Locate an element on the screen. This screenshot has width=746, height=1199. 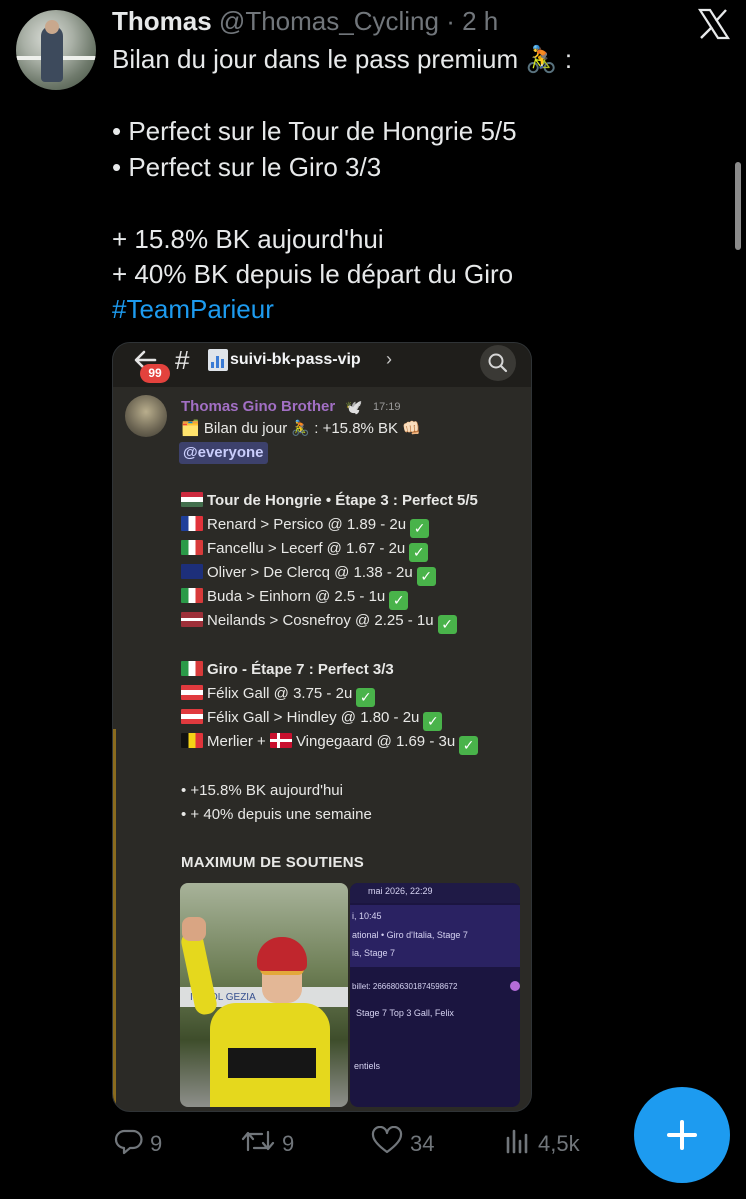
hongrie-bet-3-text: Oliver > De Clercq @ 1.38 - 2u is located at coordinates (310, 572).